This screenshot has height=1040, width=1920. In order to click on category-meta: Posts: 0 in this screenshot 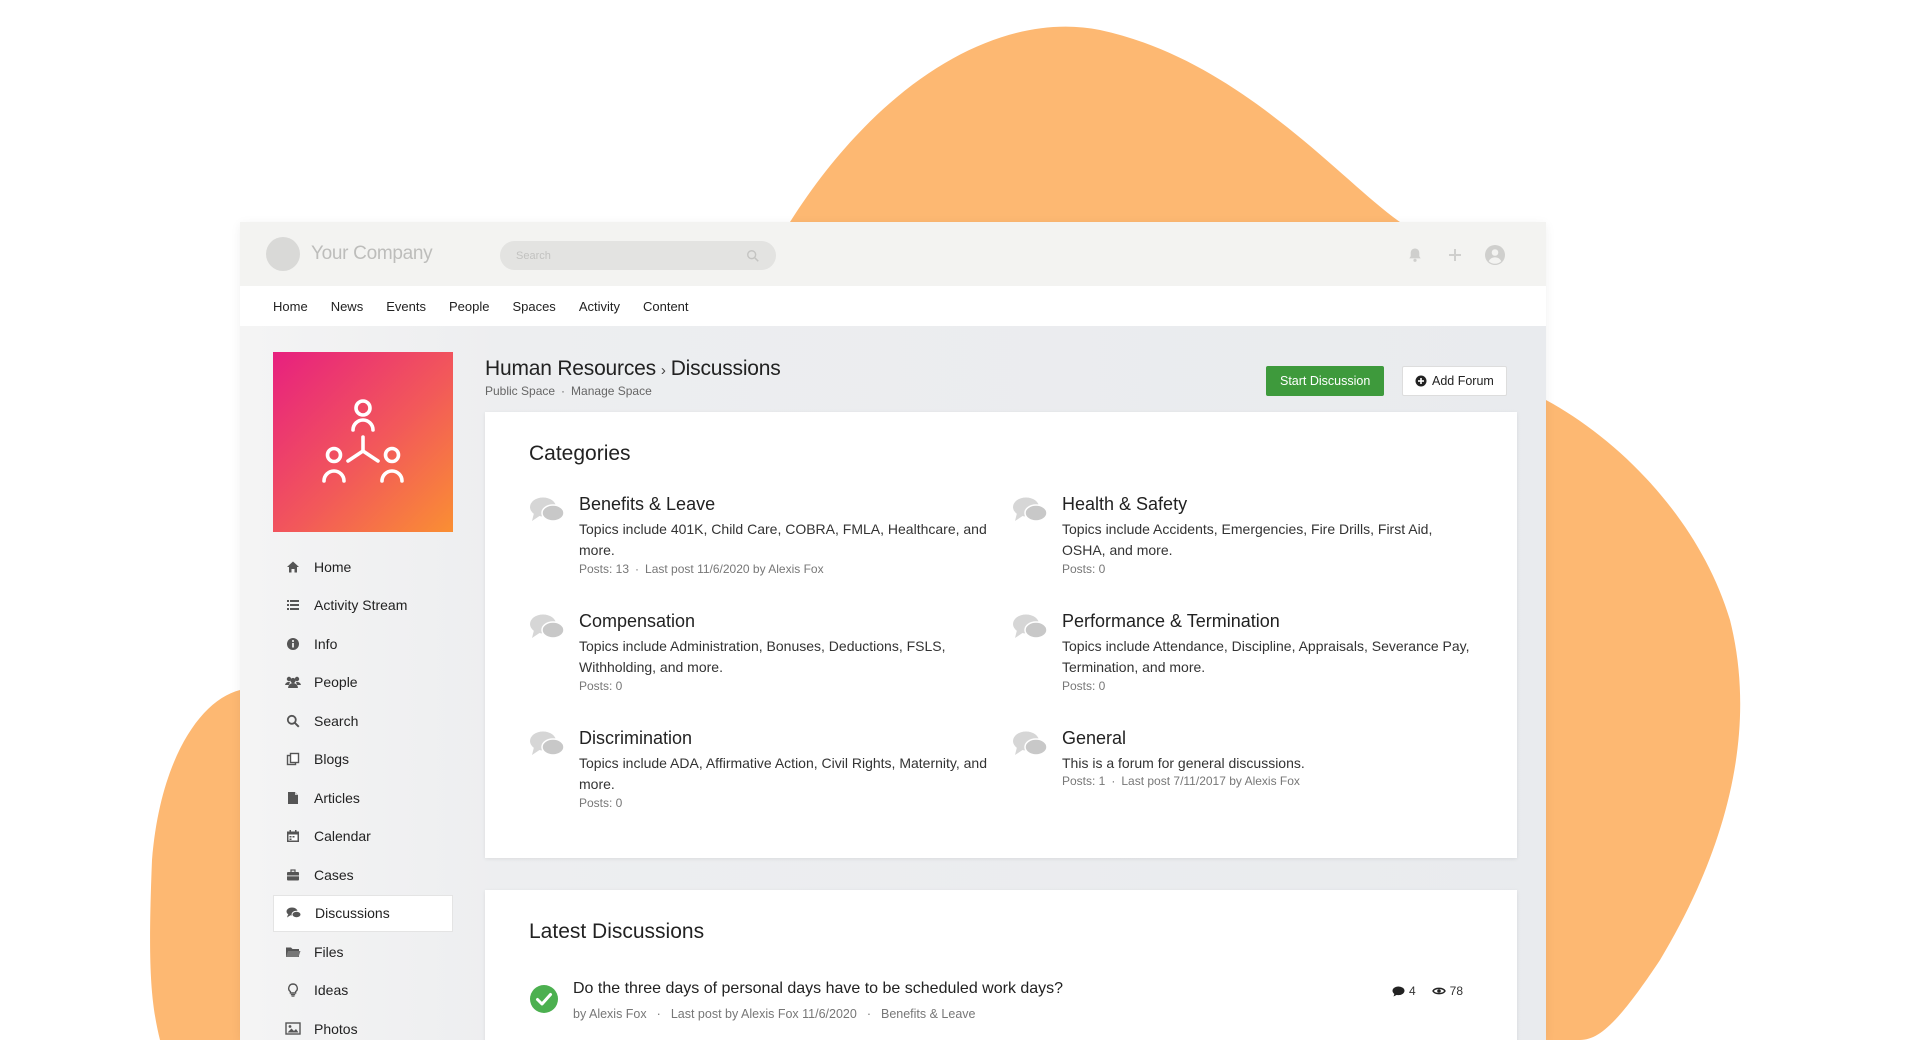, I will do `click(1083, 686)`.